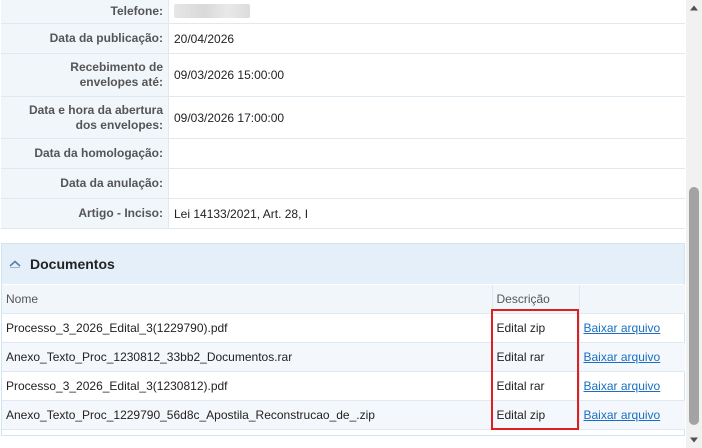 This screenshot has width=702, height=448. I want to click on publicacao-value: 20/04/2026, so click(204, 38).